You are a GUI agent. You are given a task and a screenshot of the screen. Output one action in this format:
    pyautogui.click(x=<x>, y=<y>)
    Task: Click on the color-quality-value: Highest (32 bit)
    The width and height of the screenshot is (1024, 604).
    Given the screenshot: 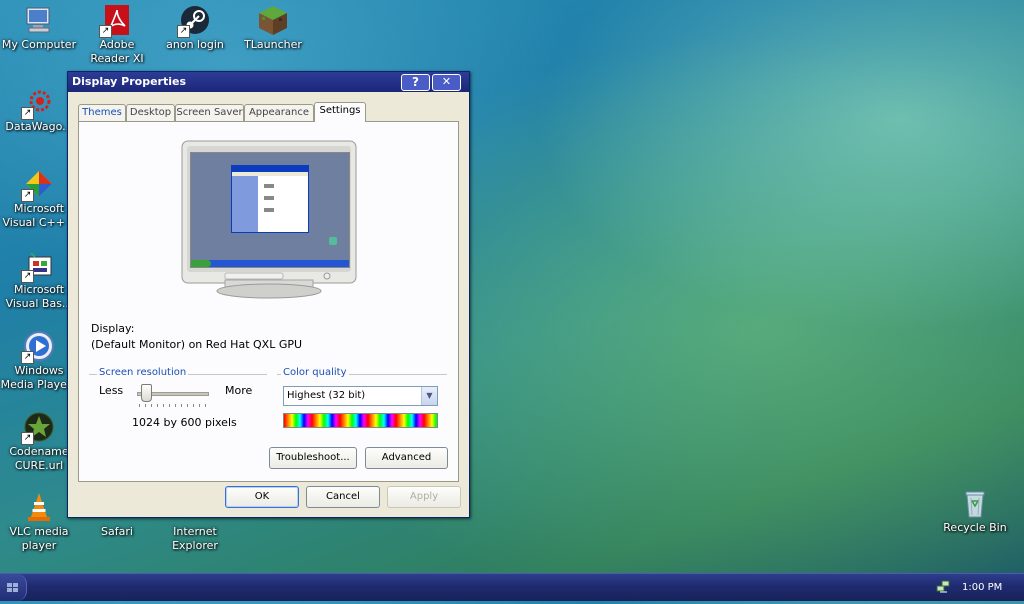 What is the action you would take?
    pyautogui.click(x=326, y=395)
    